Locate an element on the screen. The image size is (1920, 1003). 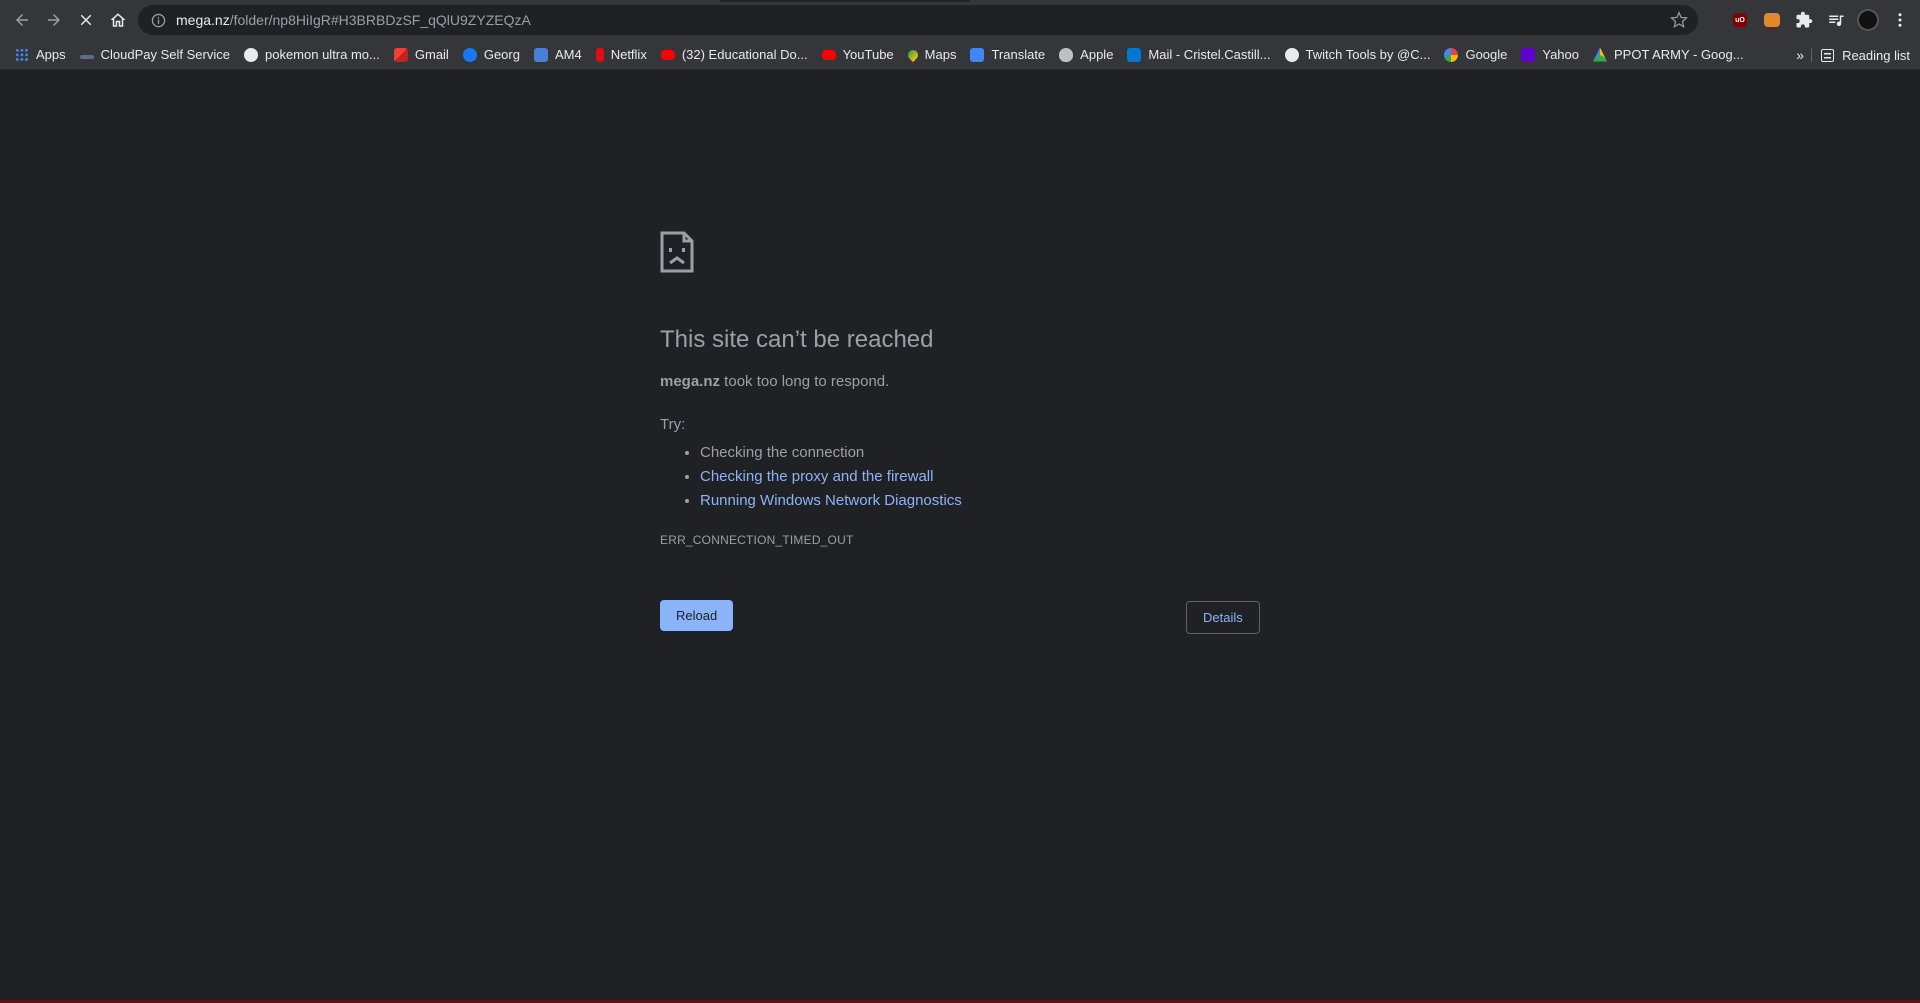
kebab-menu-icon is located at coordinates (1900, 20).